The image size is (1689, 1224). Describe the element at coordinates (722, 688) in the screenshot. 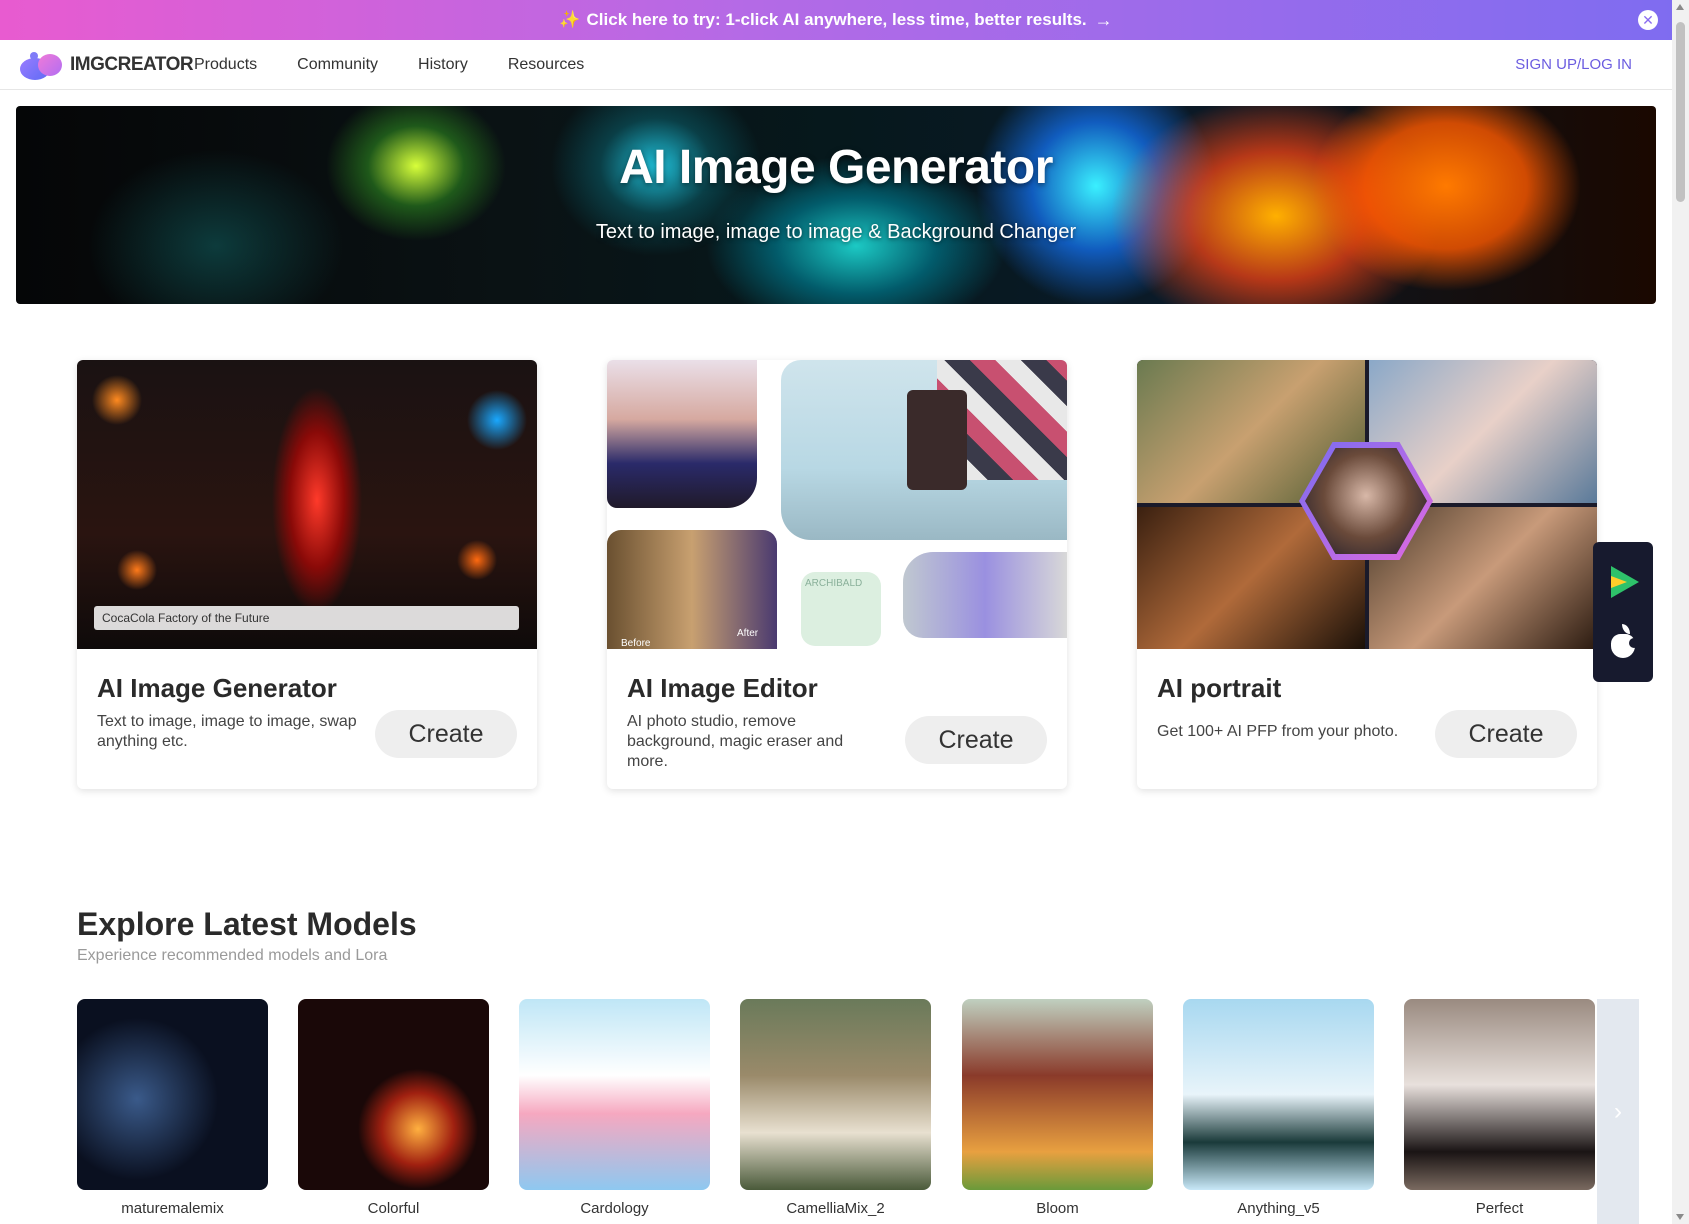

I see `card-title: AI Image Editor` at that location.